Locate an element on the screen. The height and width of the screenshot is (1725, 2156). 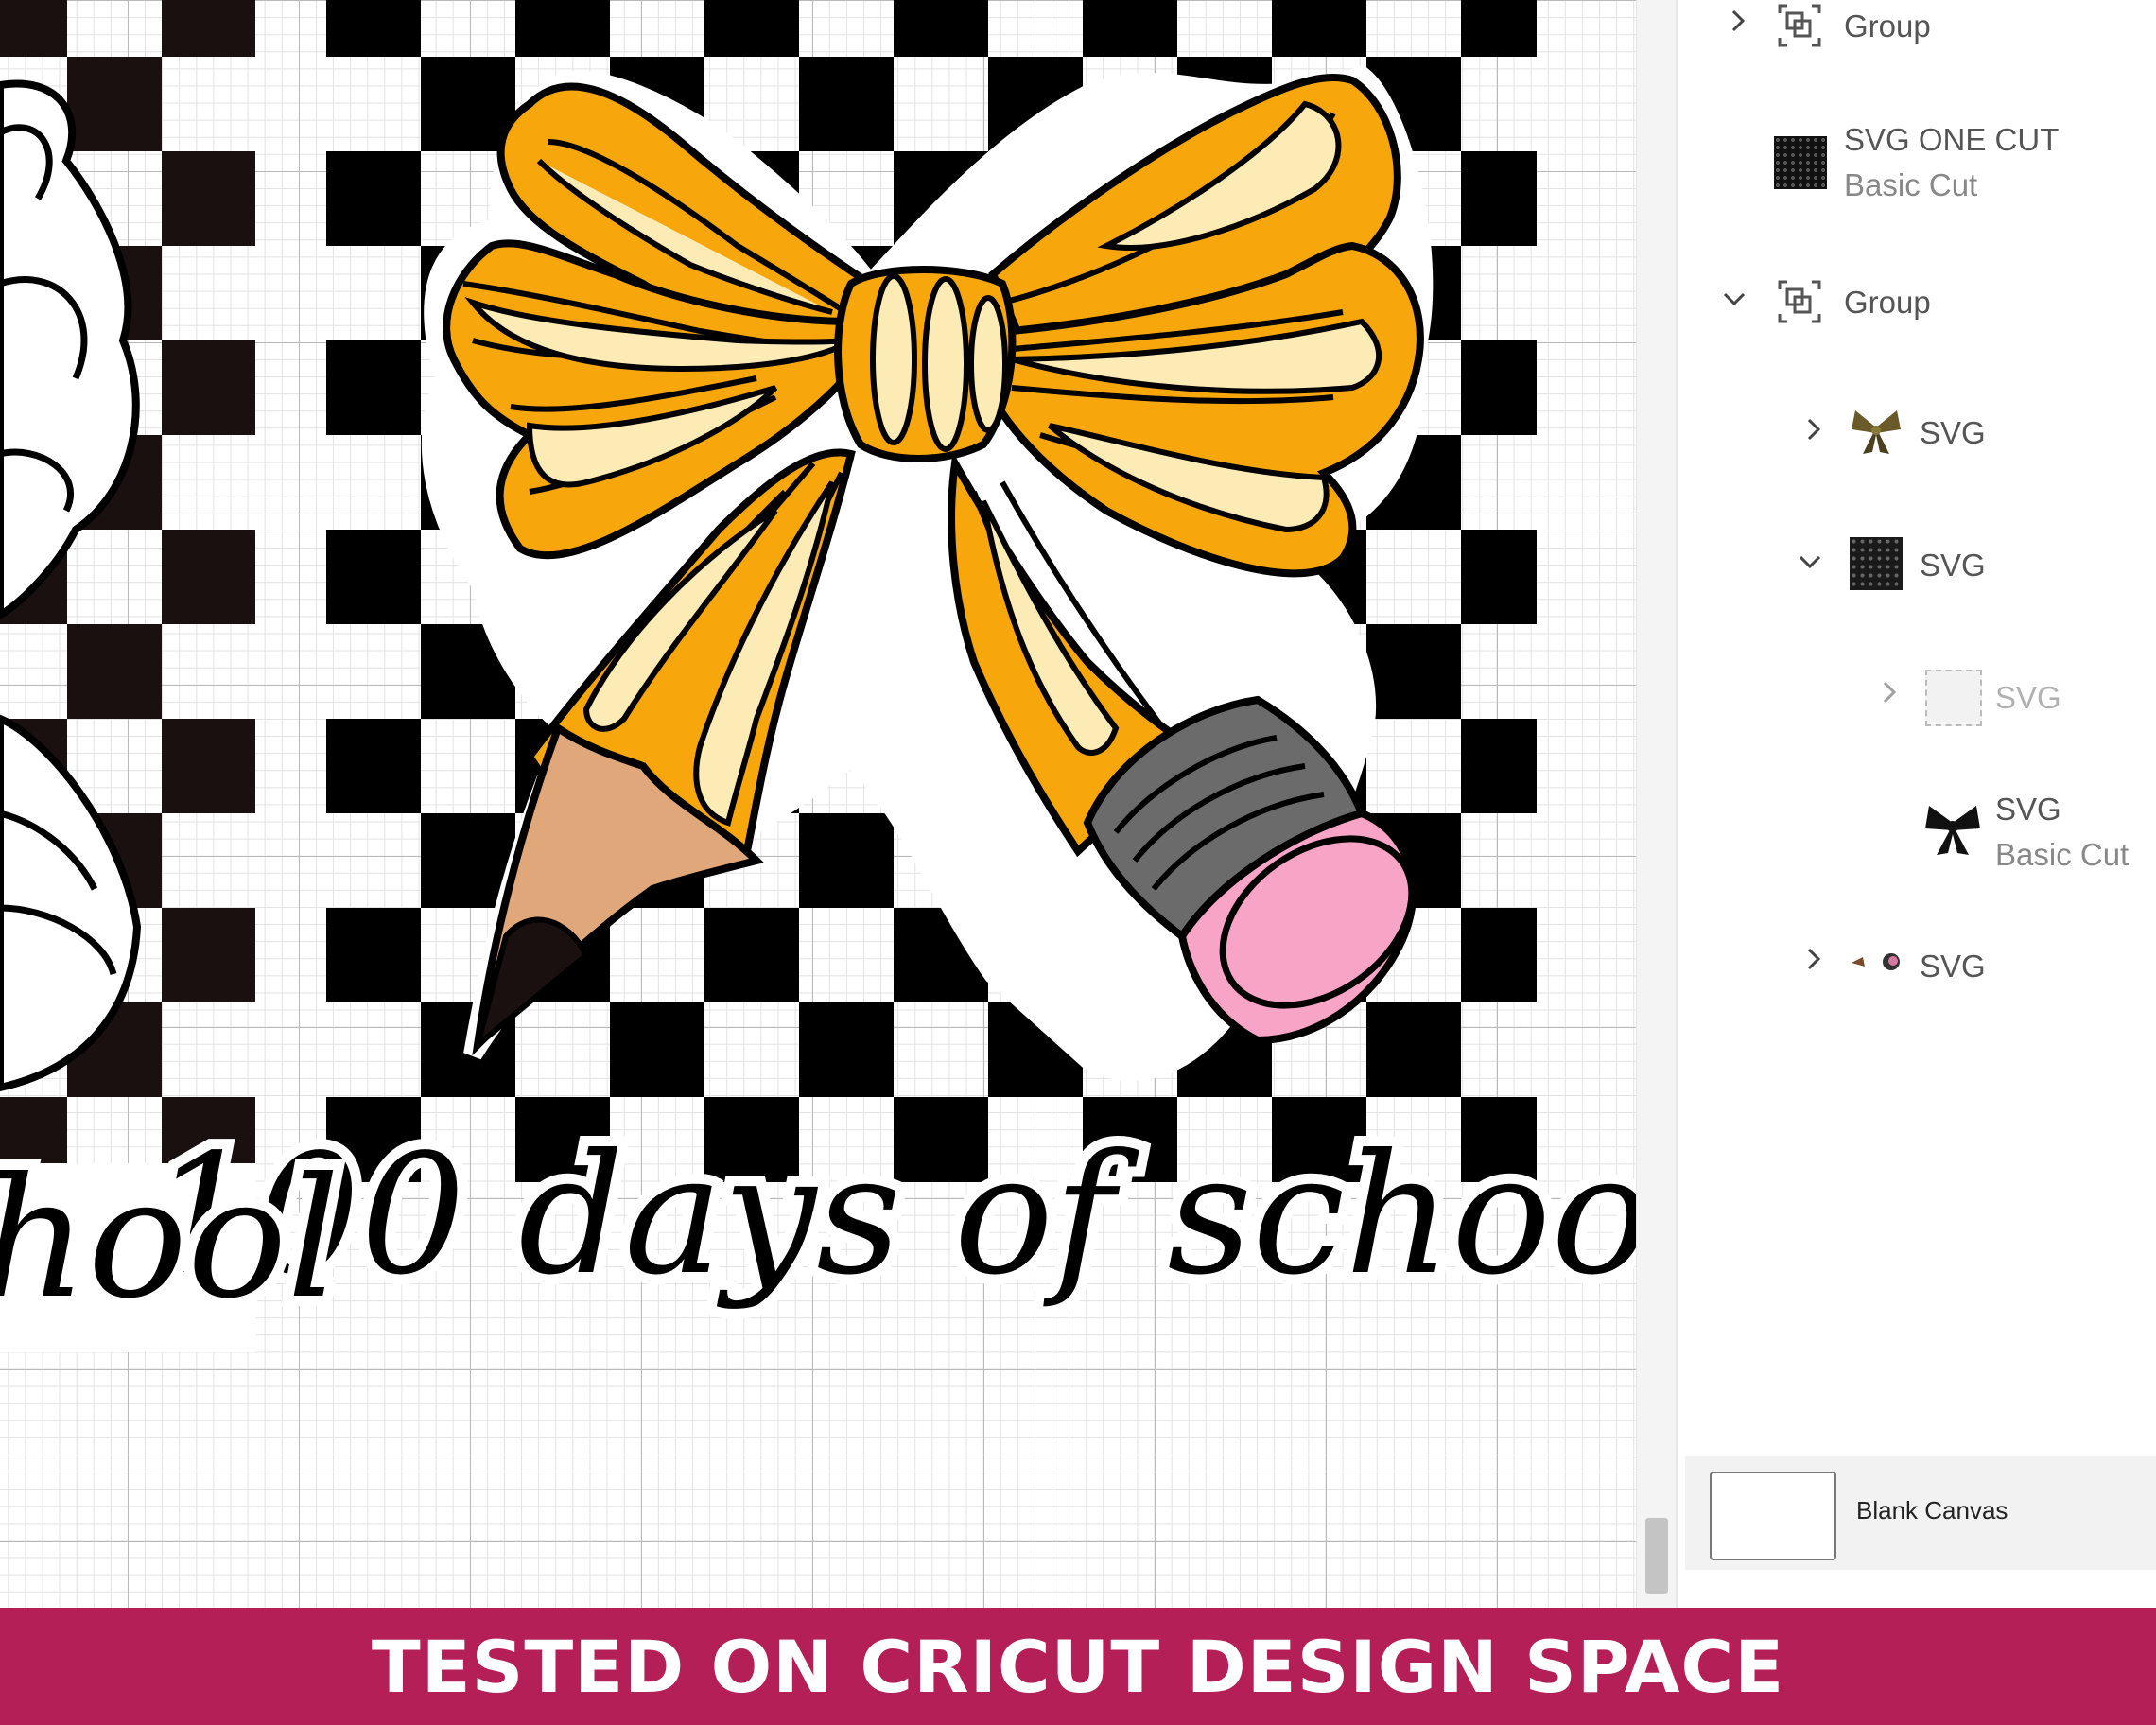
bow-silhouette-icon is located at coordinates (1953, 830).